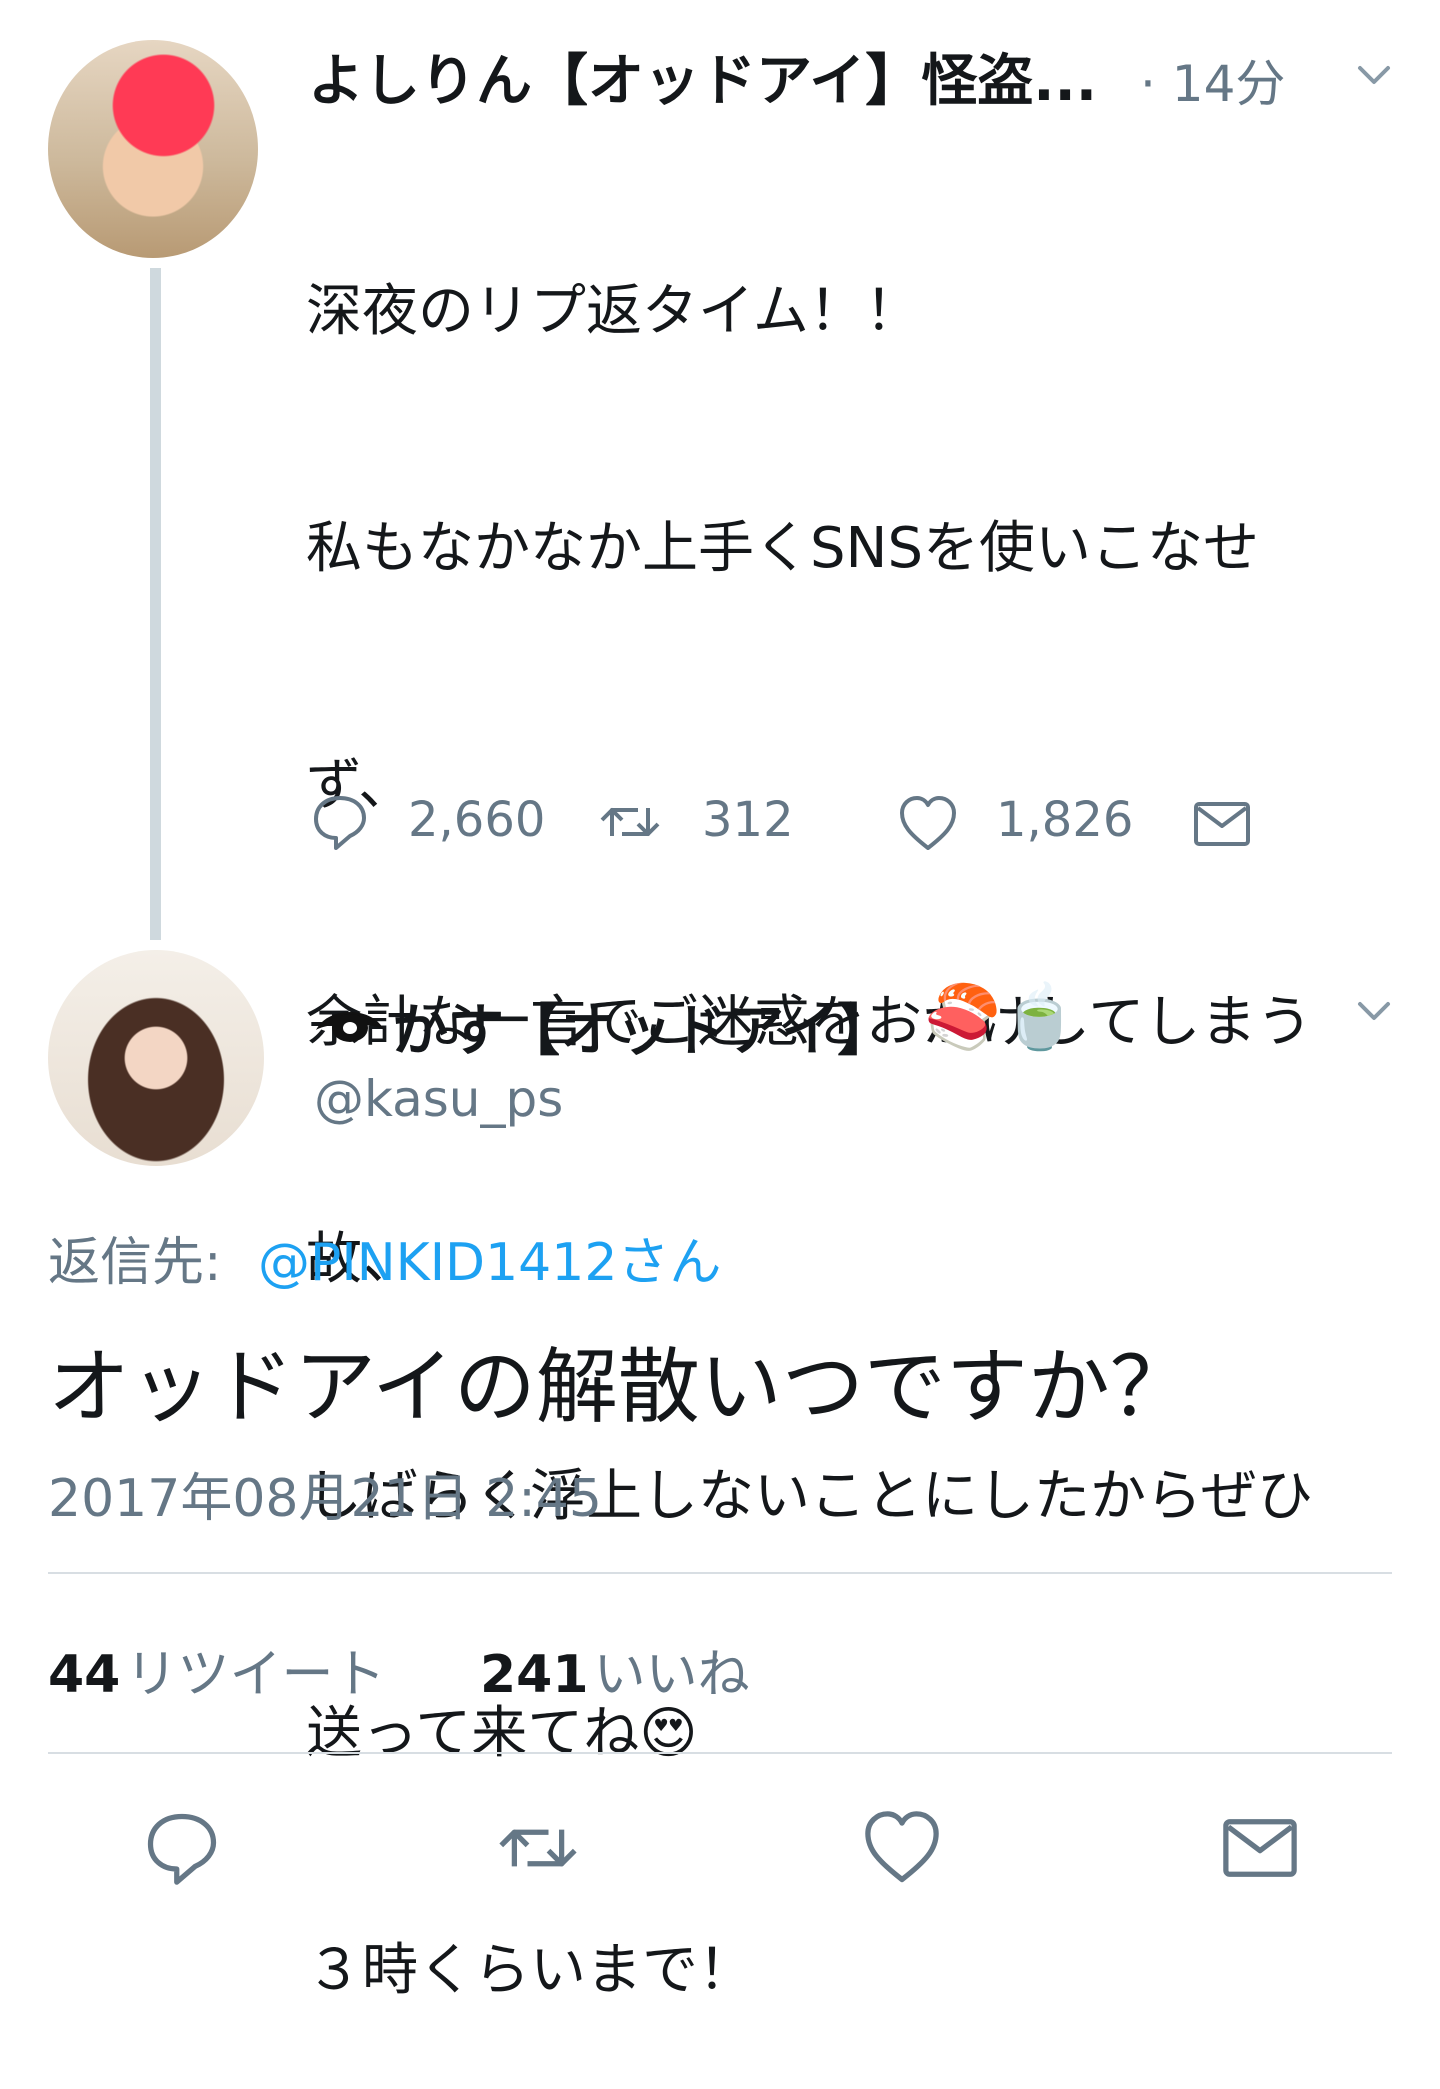  What do you see at coordinates (530, 1970) in the screenshot?
I see `tweet-line: ３時くらいまで！` at bounding box center [530, 1970].